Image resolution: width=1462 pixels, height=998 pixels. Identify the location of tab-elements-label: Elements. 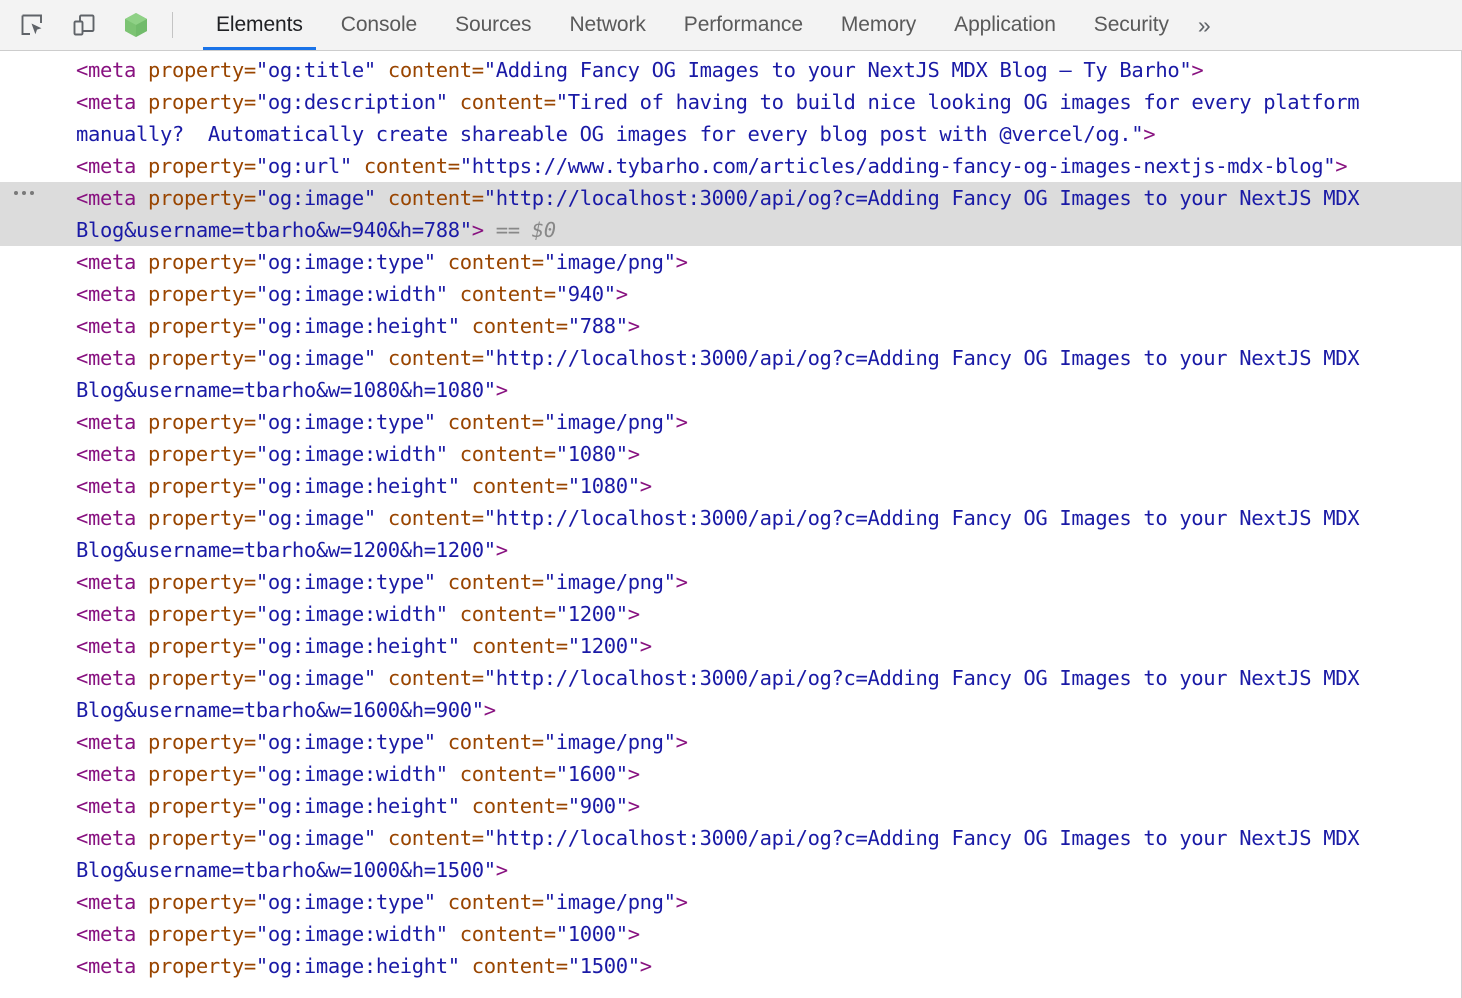
(259, 24).